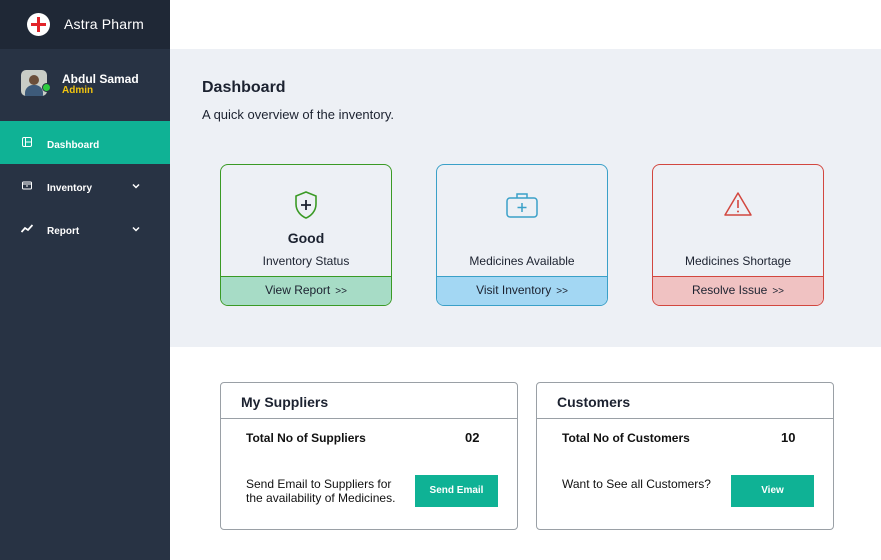  What do you see at coordinates (100, 79) in the screenshot?
I see `user-name: Abdul Samad` at bounding box center [100, 79].